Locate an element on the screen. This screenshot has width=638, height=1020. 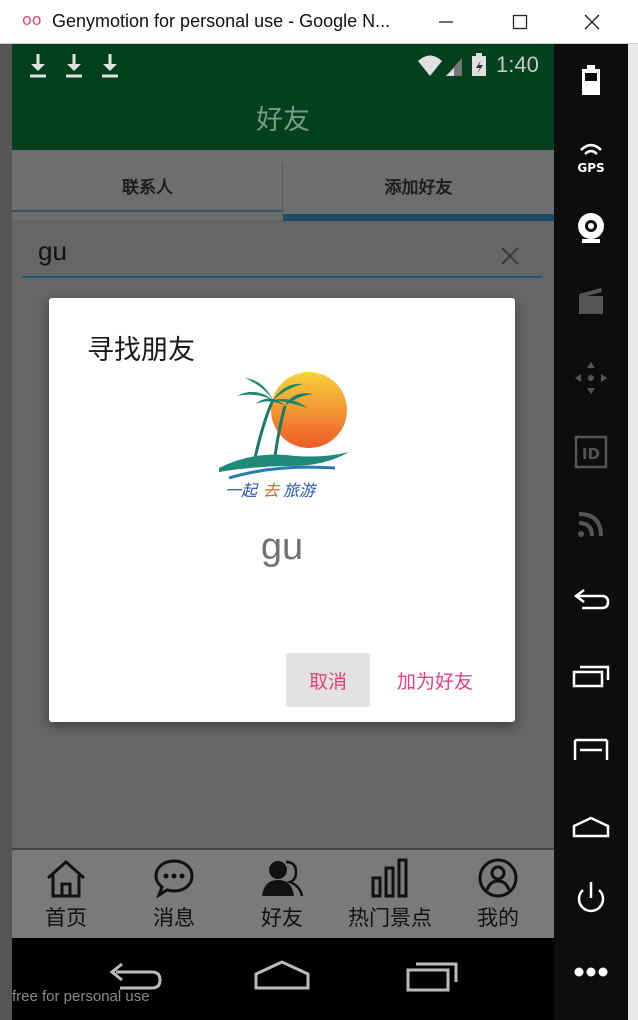
rss-icon is located at coordinates (590, 524).